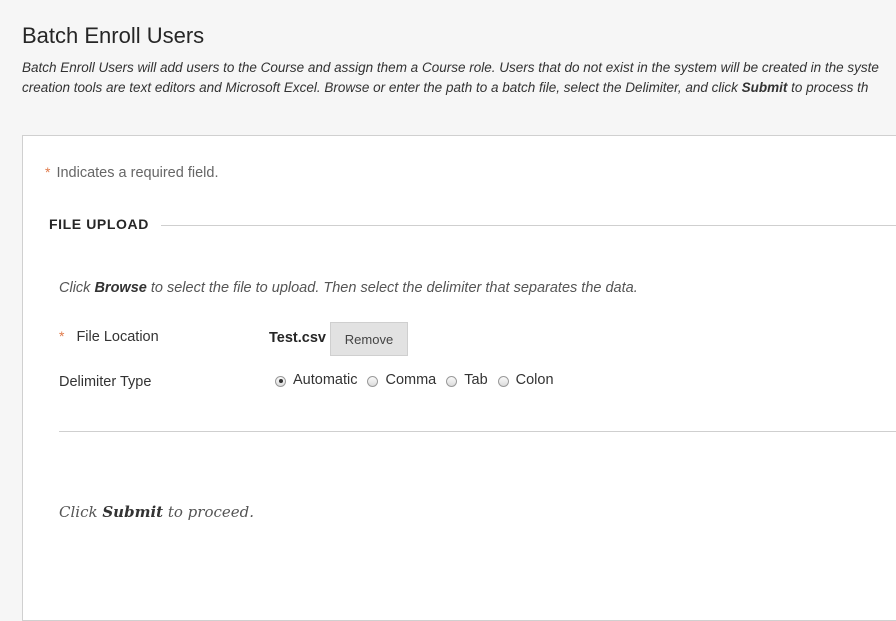 This screenshot has width=896, height=621. What do you see at coordinates (477, 339) in the screenshot?
I see `file-location-row: * File Location Test.csv Remove` at bounding box center [477, 339].